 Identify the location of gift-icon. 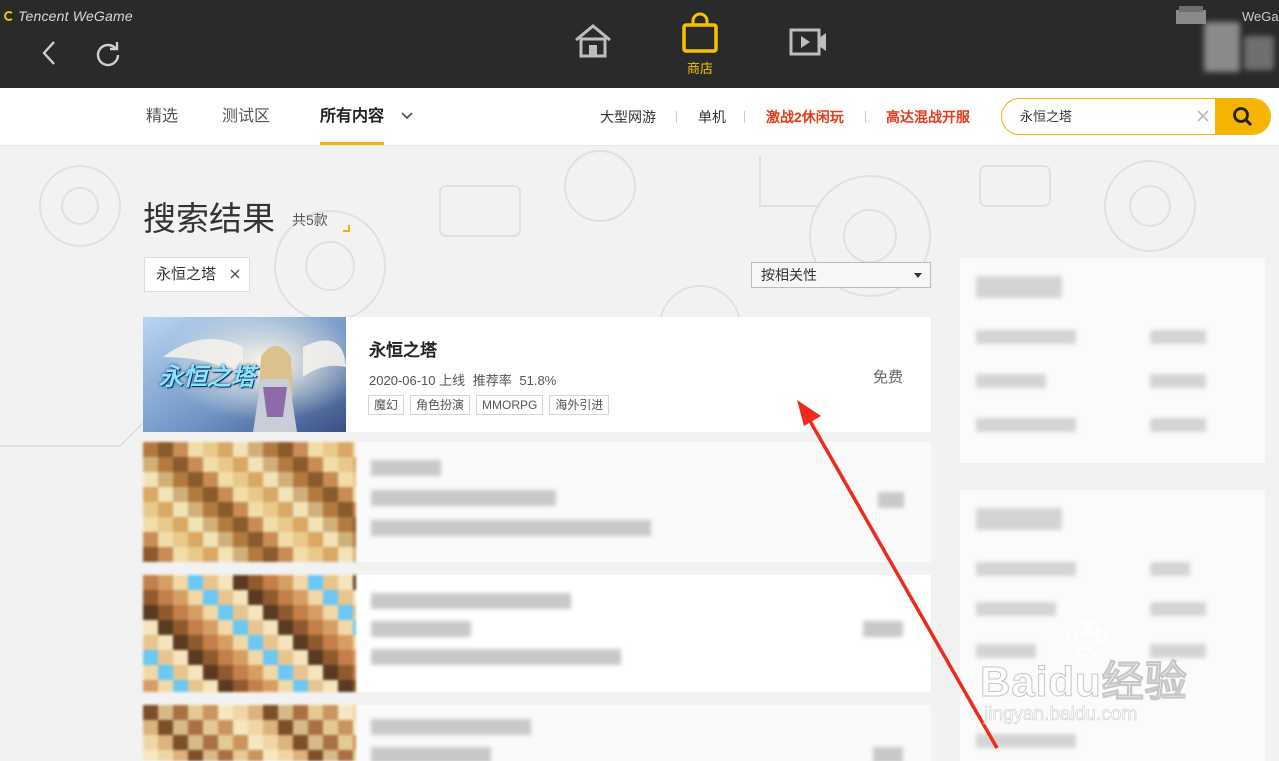
(1191, 15).